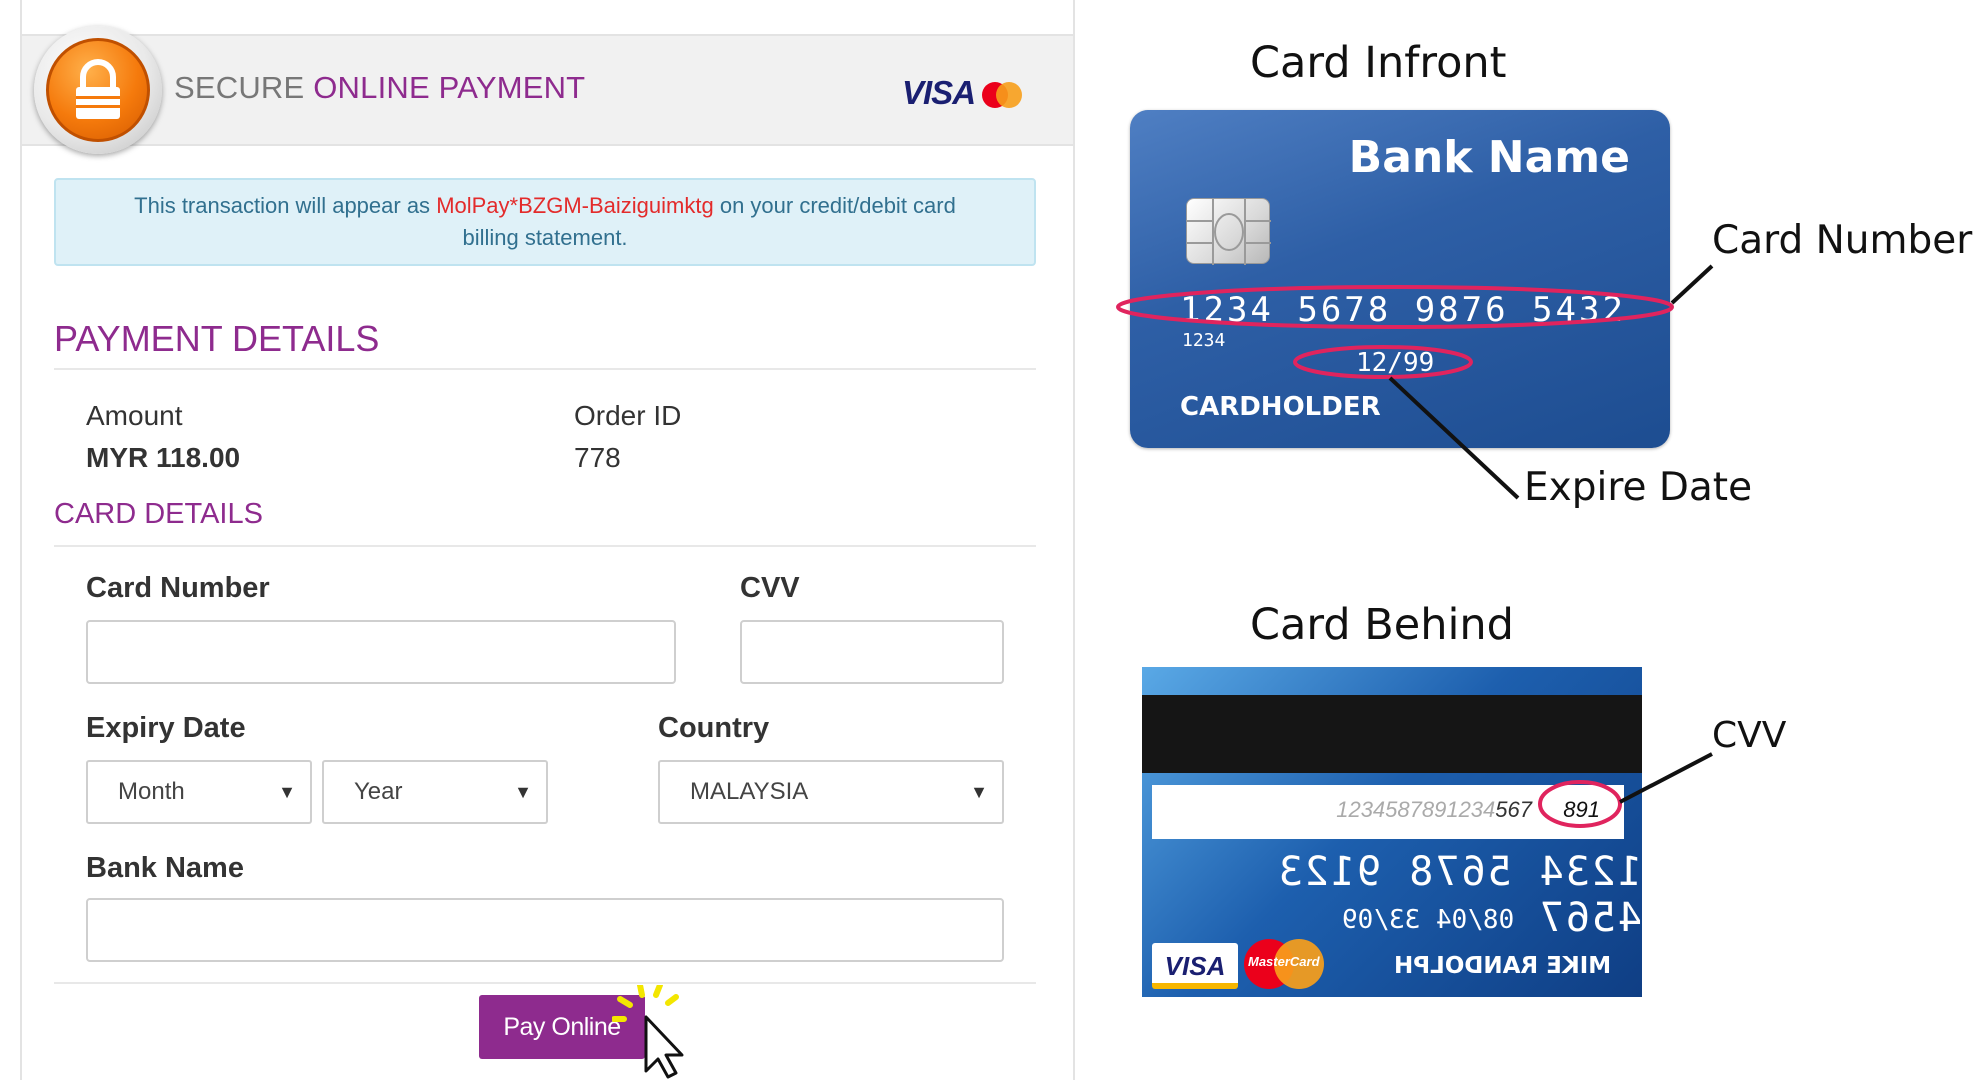 This screenshot has width=1983, height=1080. I want to click on country-value: MALAYSIA, so click(749, 791).